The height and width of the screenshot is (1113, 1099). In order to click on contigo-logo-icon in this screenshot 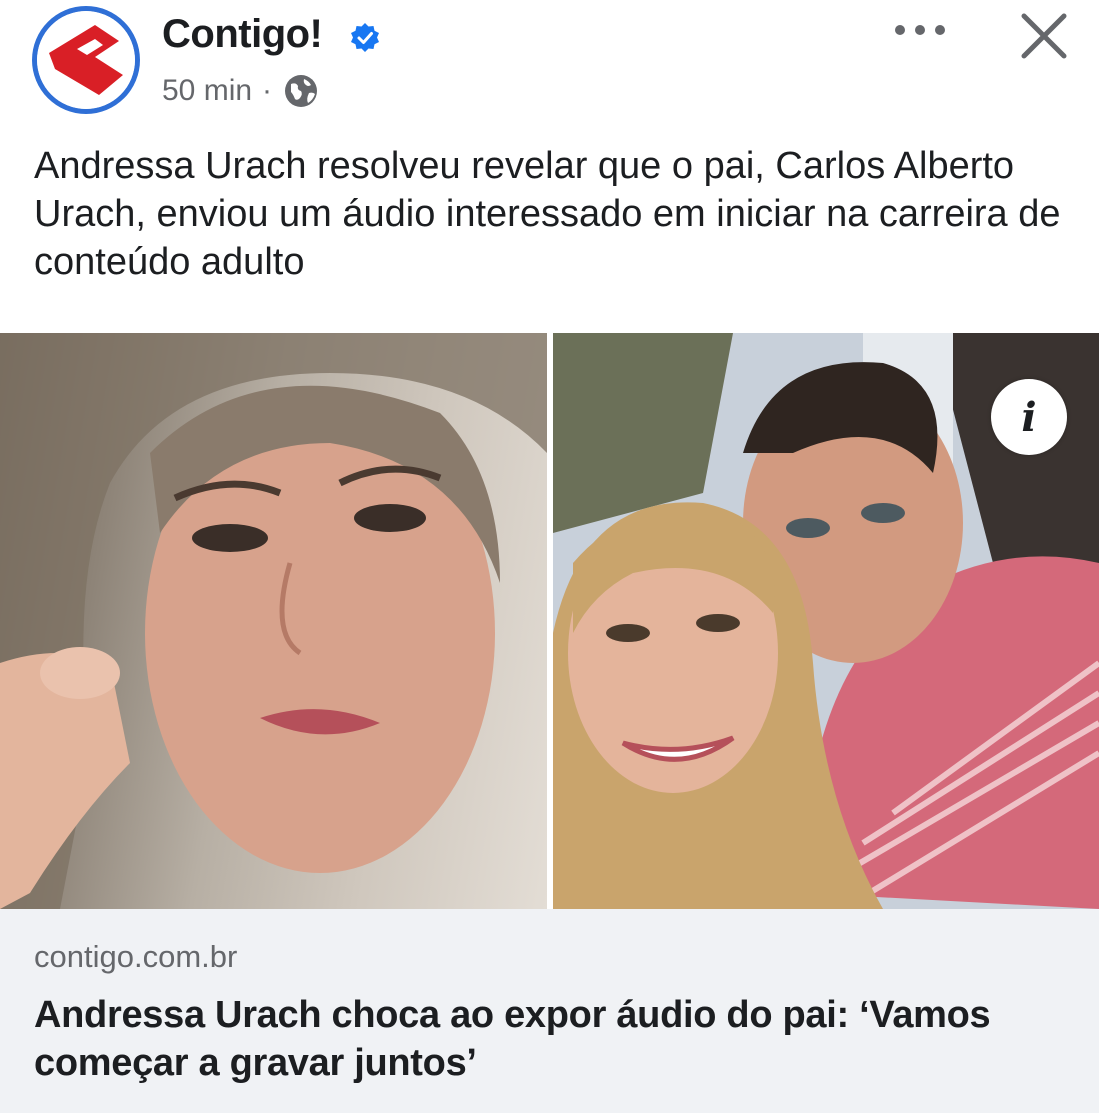, I will do `click(86, 60)`.